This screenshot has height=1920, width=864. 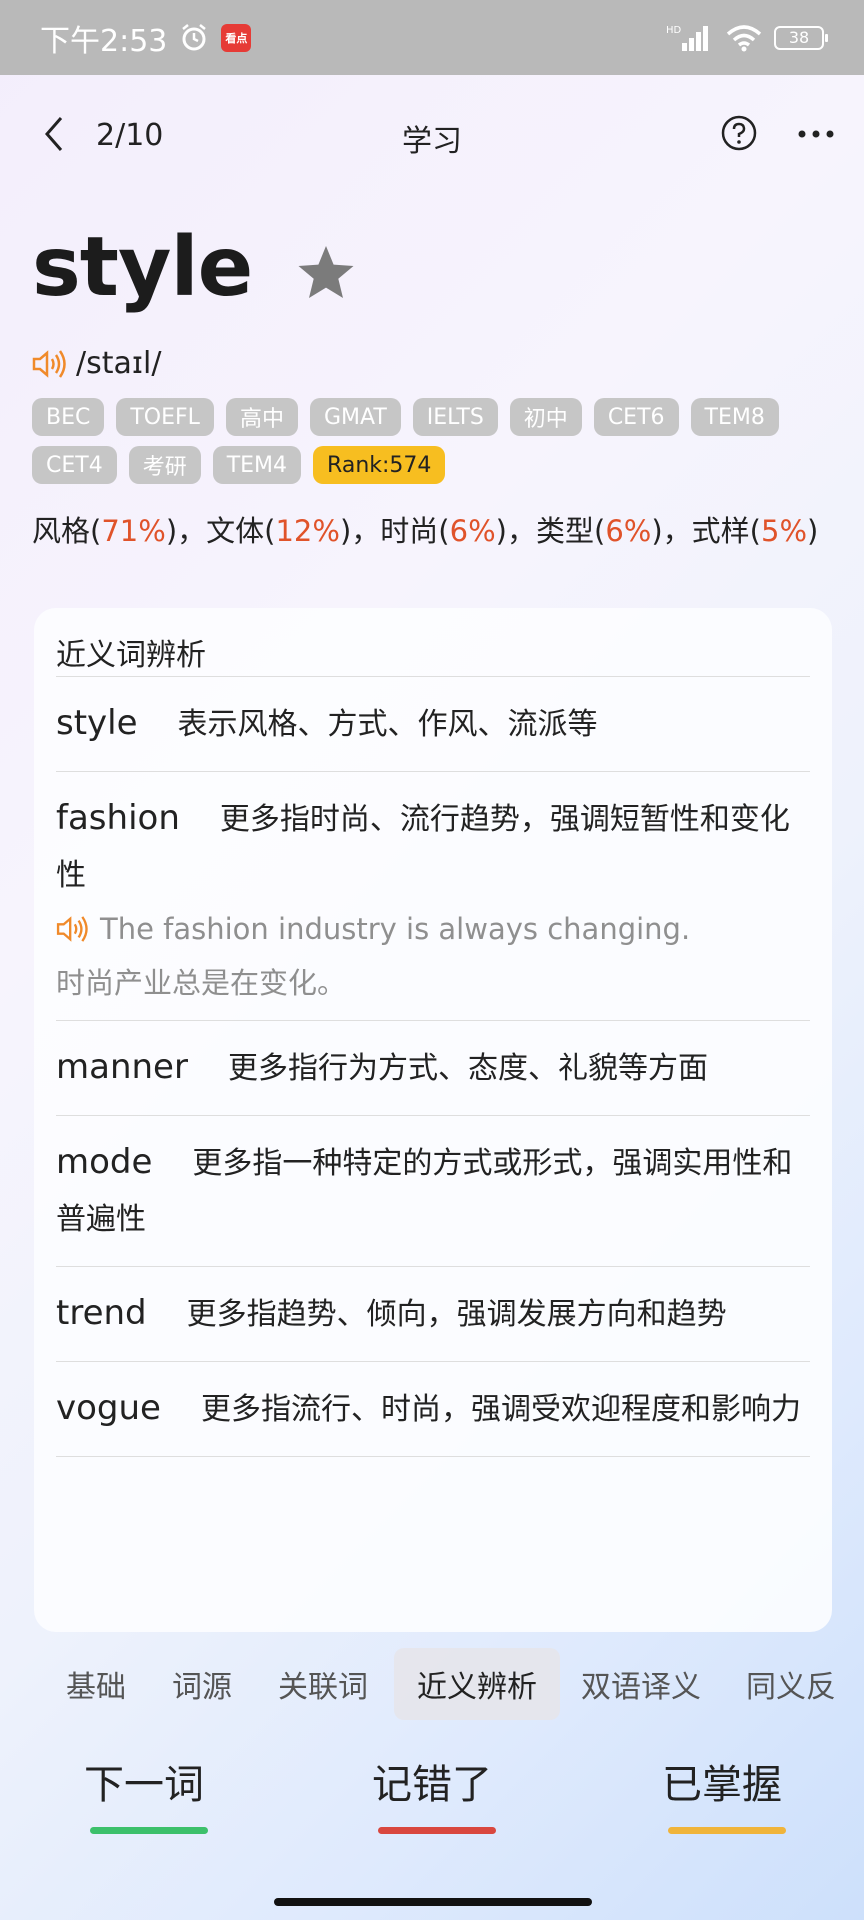 I want to click on list-item: style 表示风格、方式、作风、流派等, so click(x=433, y=723).